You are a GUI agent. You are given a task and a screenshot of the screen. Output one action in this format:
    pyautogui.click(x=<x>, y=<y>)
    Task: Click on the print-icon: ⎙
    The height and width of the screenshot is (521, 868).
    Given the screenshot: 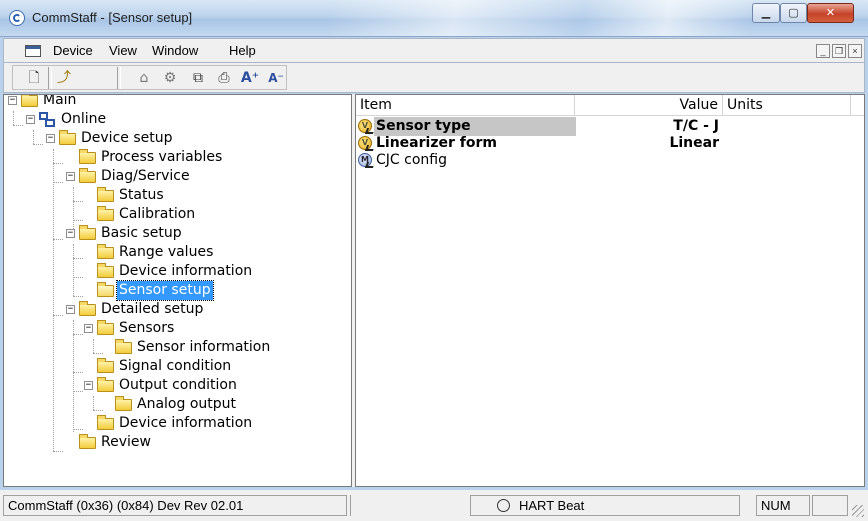 What is the action you would take?
    pyautogui.click(x=224, y=78)
    